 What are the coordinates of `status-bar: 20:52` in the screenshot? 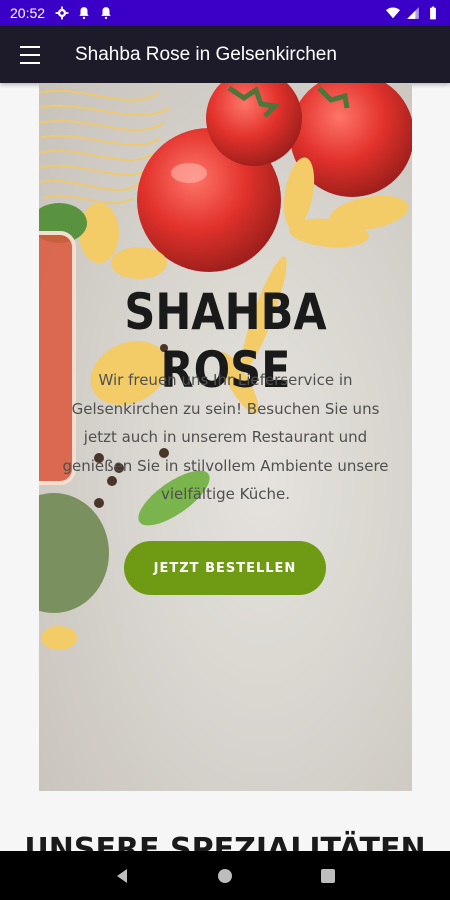 It's located at (225, 13).